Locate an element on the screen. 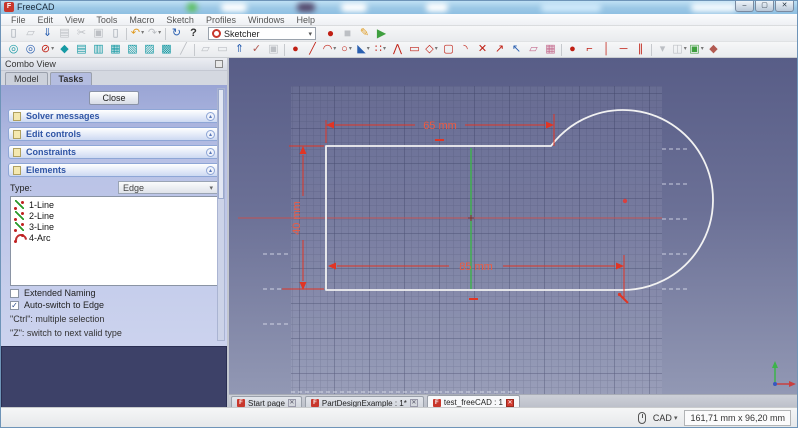 The image size is (798, 428). view-top-icon: ▥ is located at coordinates (98, 49).